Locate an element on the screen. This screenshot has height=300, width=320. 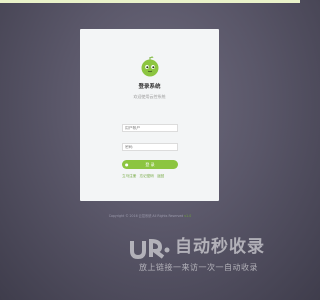
login-button-label: 登 录 is located at coordinates (150, 164).